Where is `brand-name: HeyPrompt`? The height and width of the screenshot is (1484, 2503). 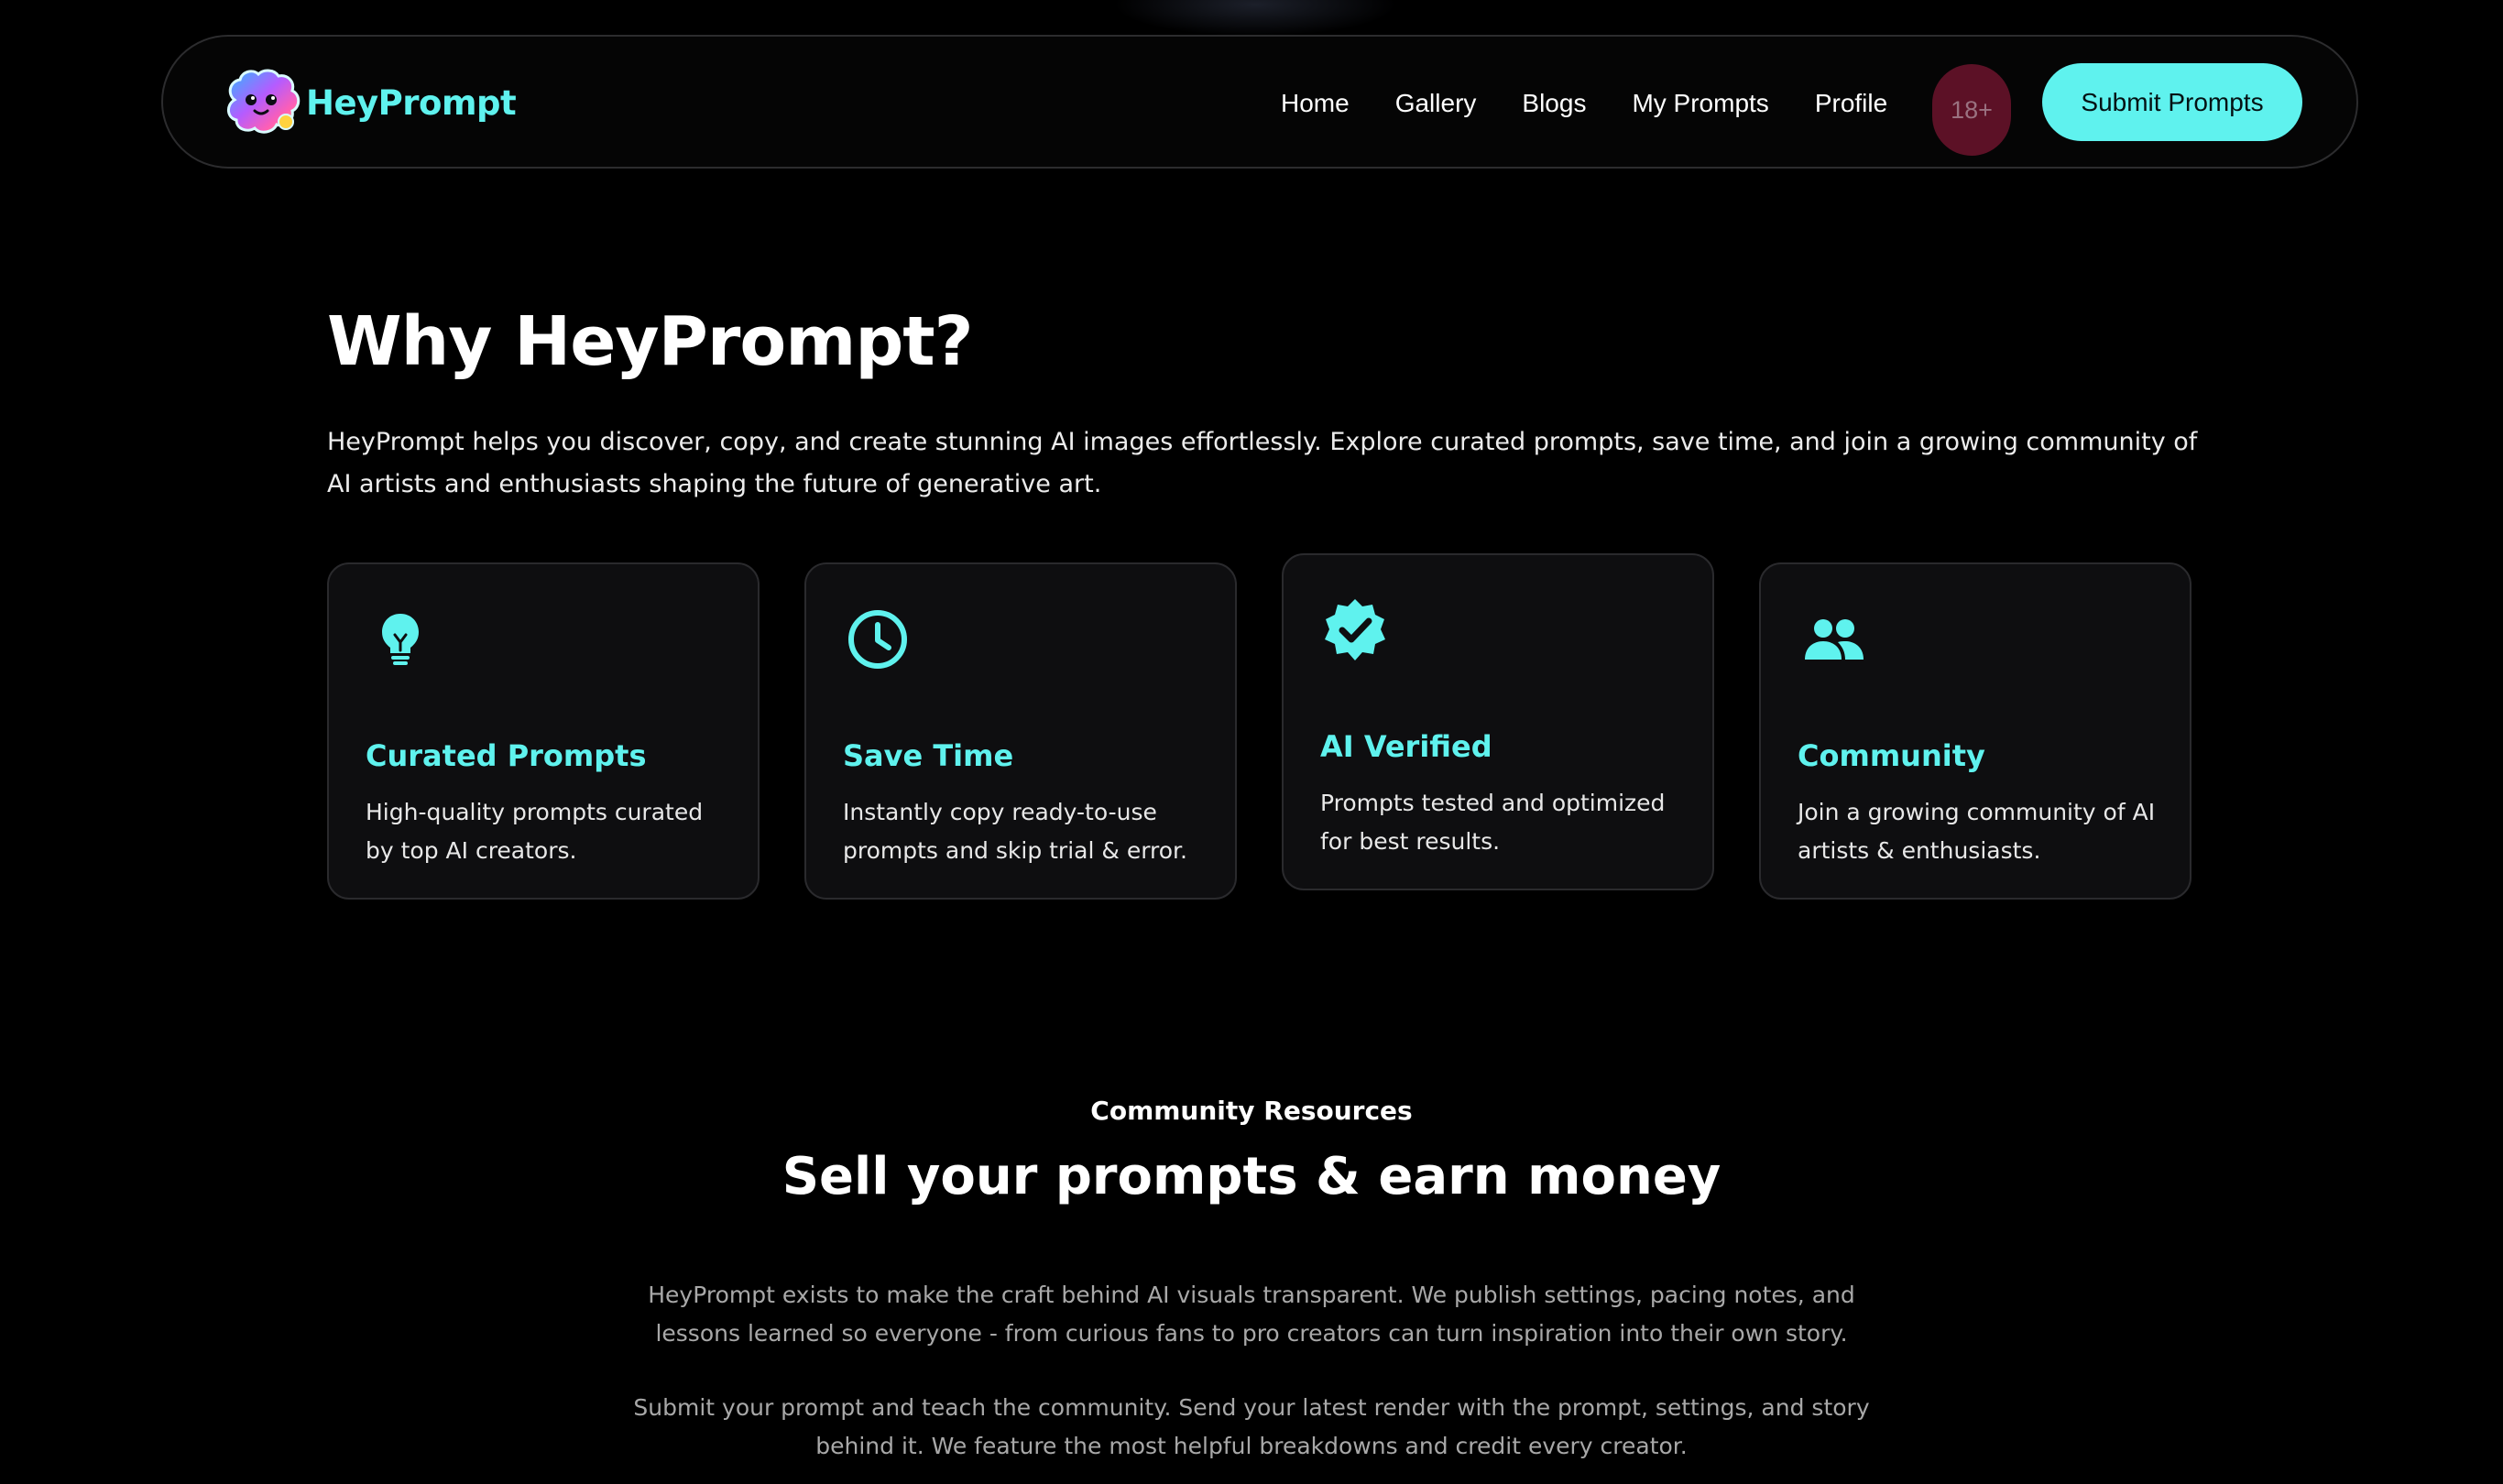 brand-name: HeyPrompt is located at coordinates (411, 102).